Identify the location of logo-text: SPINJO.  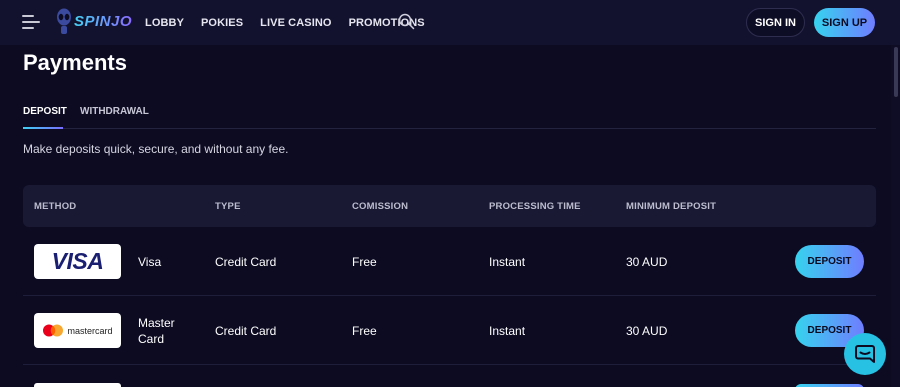
(103, 21).